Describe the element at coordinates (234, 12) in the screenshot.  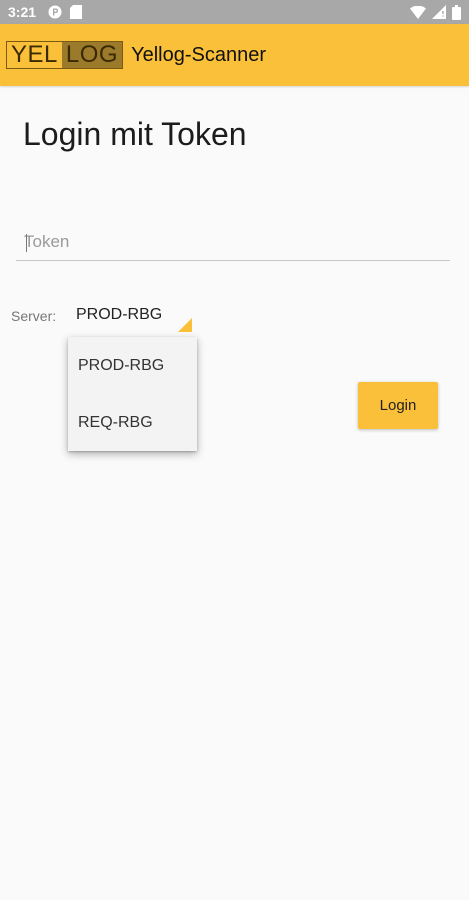
I see `status-bar: 3:21` at that location.